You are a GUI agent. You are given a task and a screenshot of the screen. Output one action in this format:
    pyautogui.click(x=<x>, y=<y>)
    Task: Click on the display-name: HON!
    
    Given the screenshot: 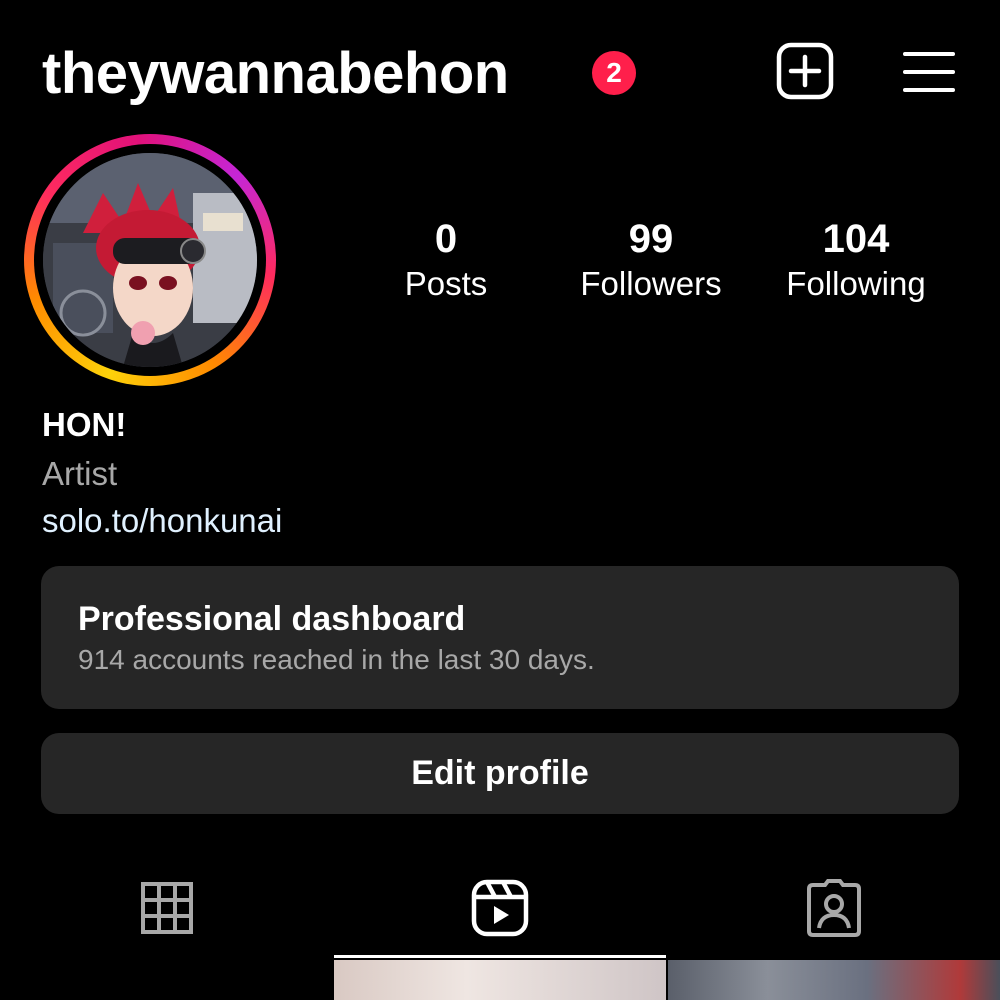 What is the action you would take?
    pyautogui.click(x=84, y=424)
    